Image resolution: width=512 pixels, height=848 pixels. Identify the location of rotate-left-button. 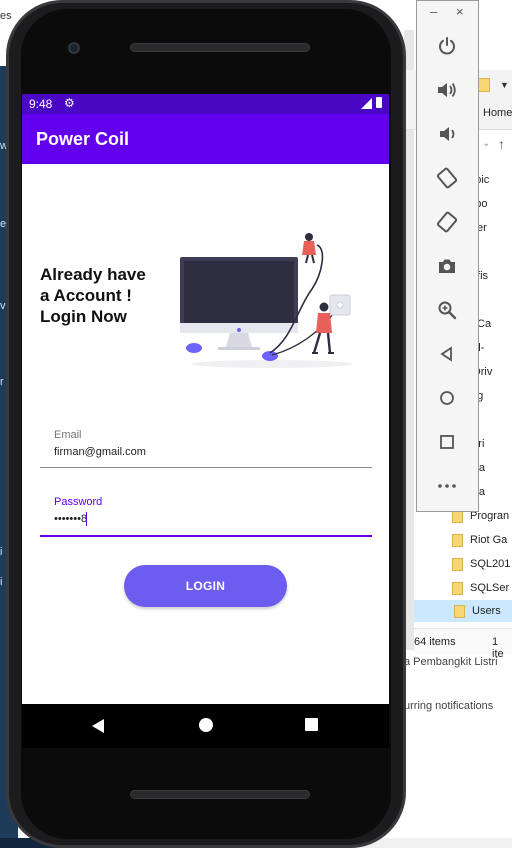
(447, 178).